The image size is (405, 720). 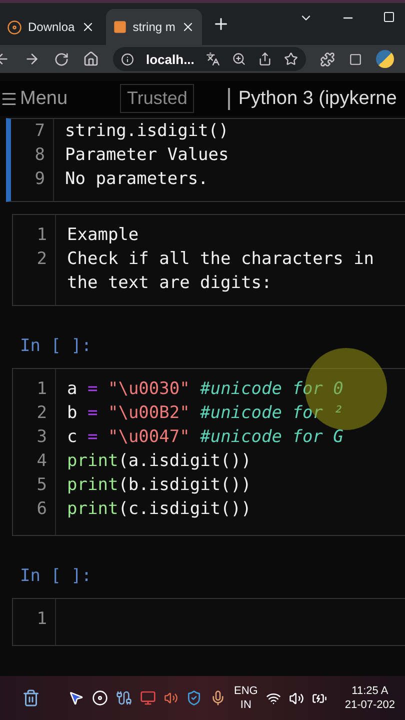 I want to click on maximize-icon, so click(x=389, y=17).